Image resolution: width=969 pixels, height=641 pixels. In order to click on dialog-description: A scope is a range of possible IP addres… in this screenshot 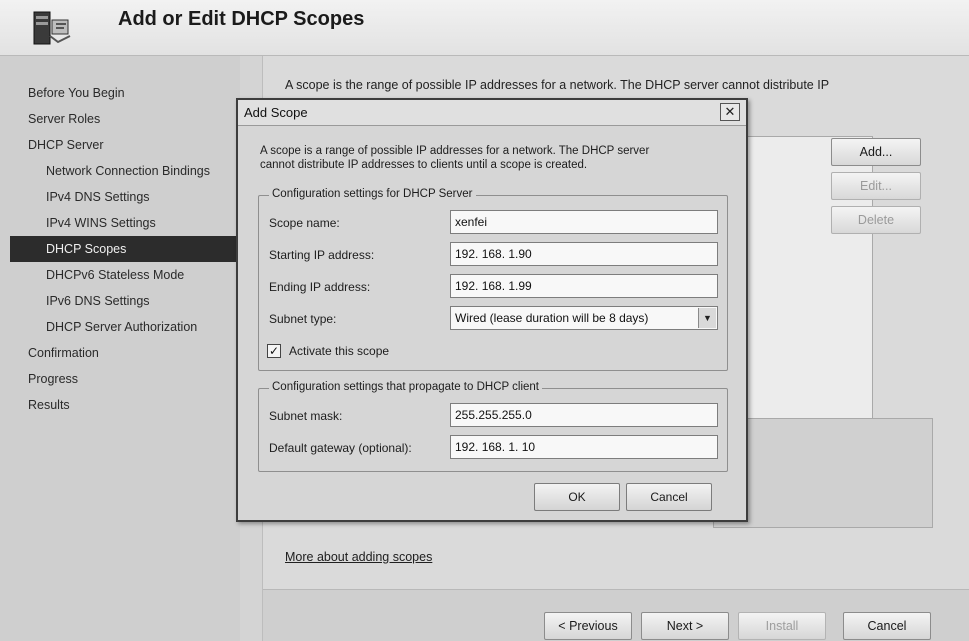, I will do `click(495, 158)`.